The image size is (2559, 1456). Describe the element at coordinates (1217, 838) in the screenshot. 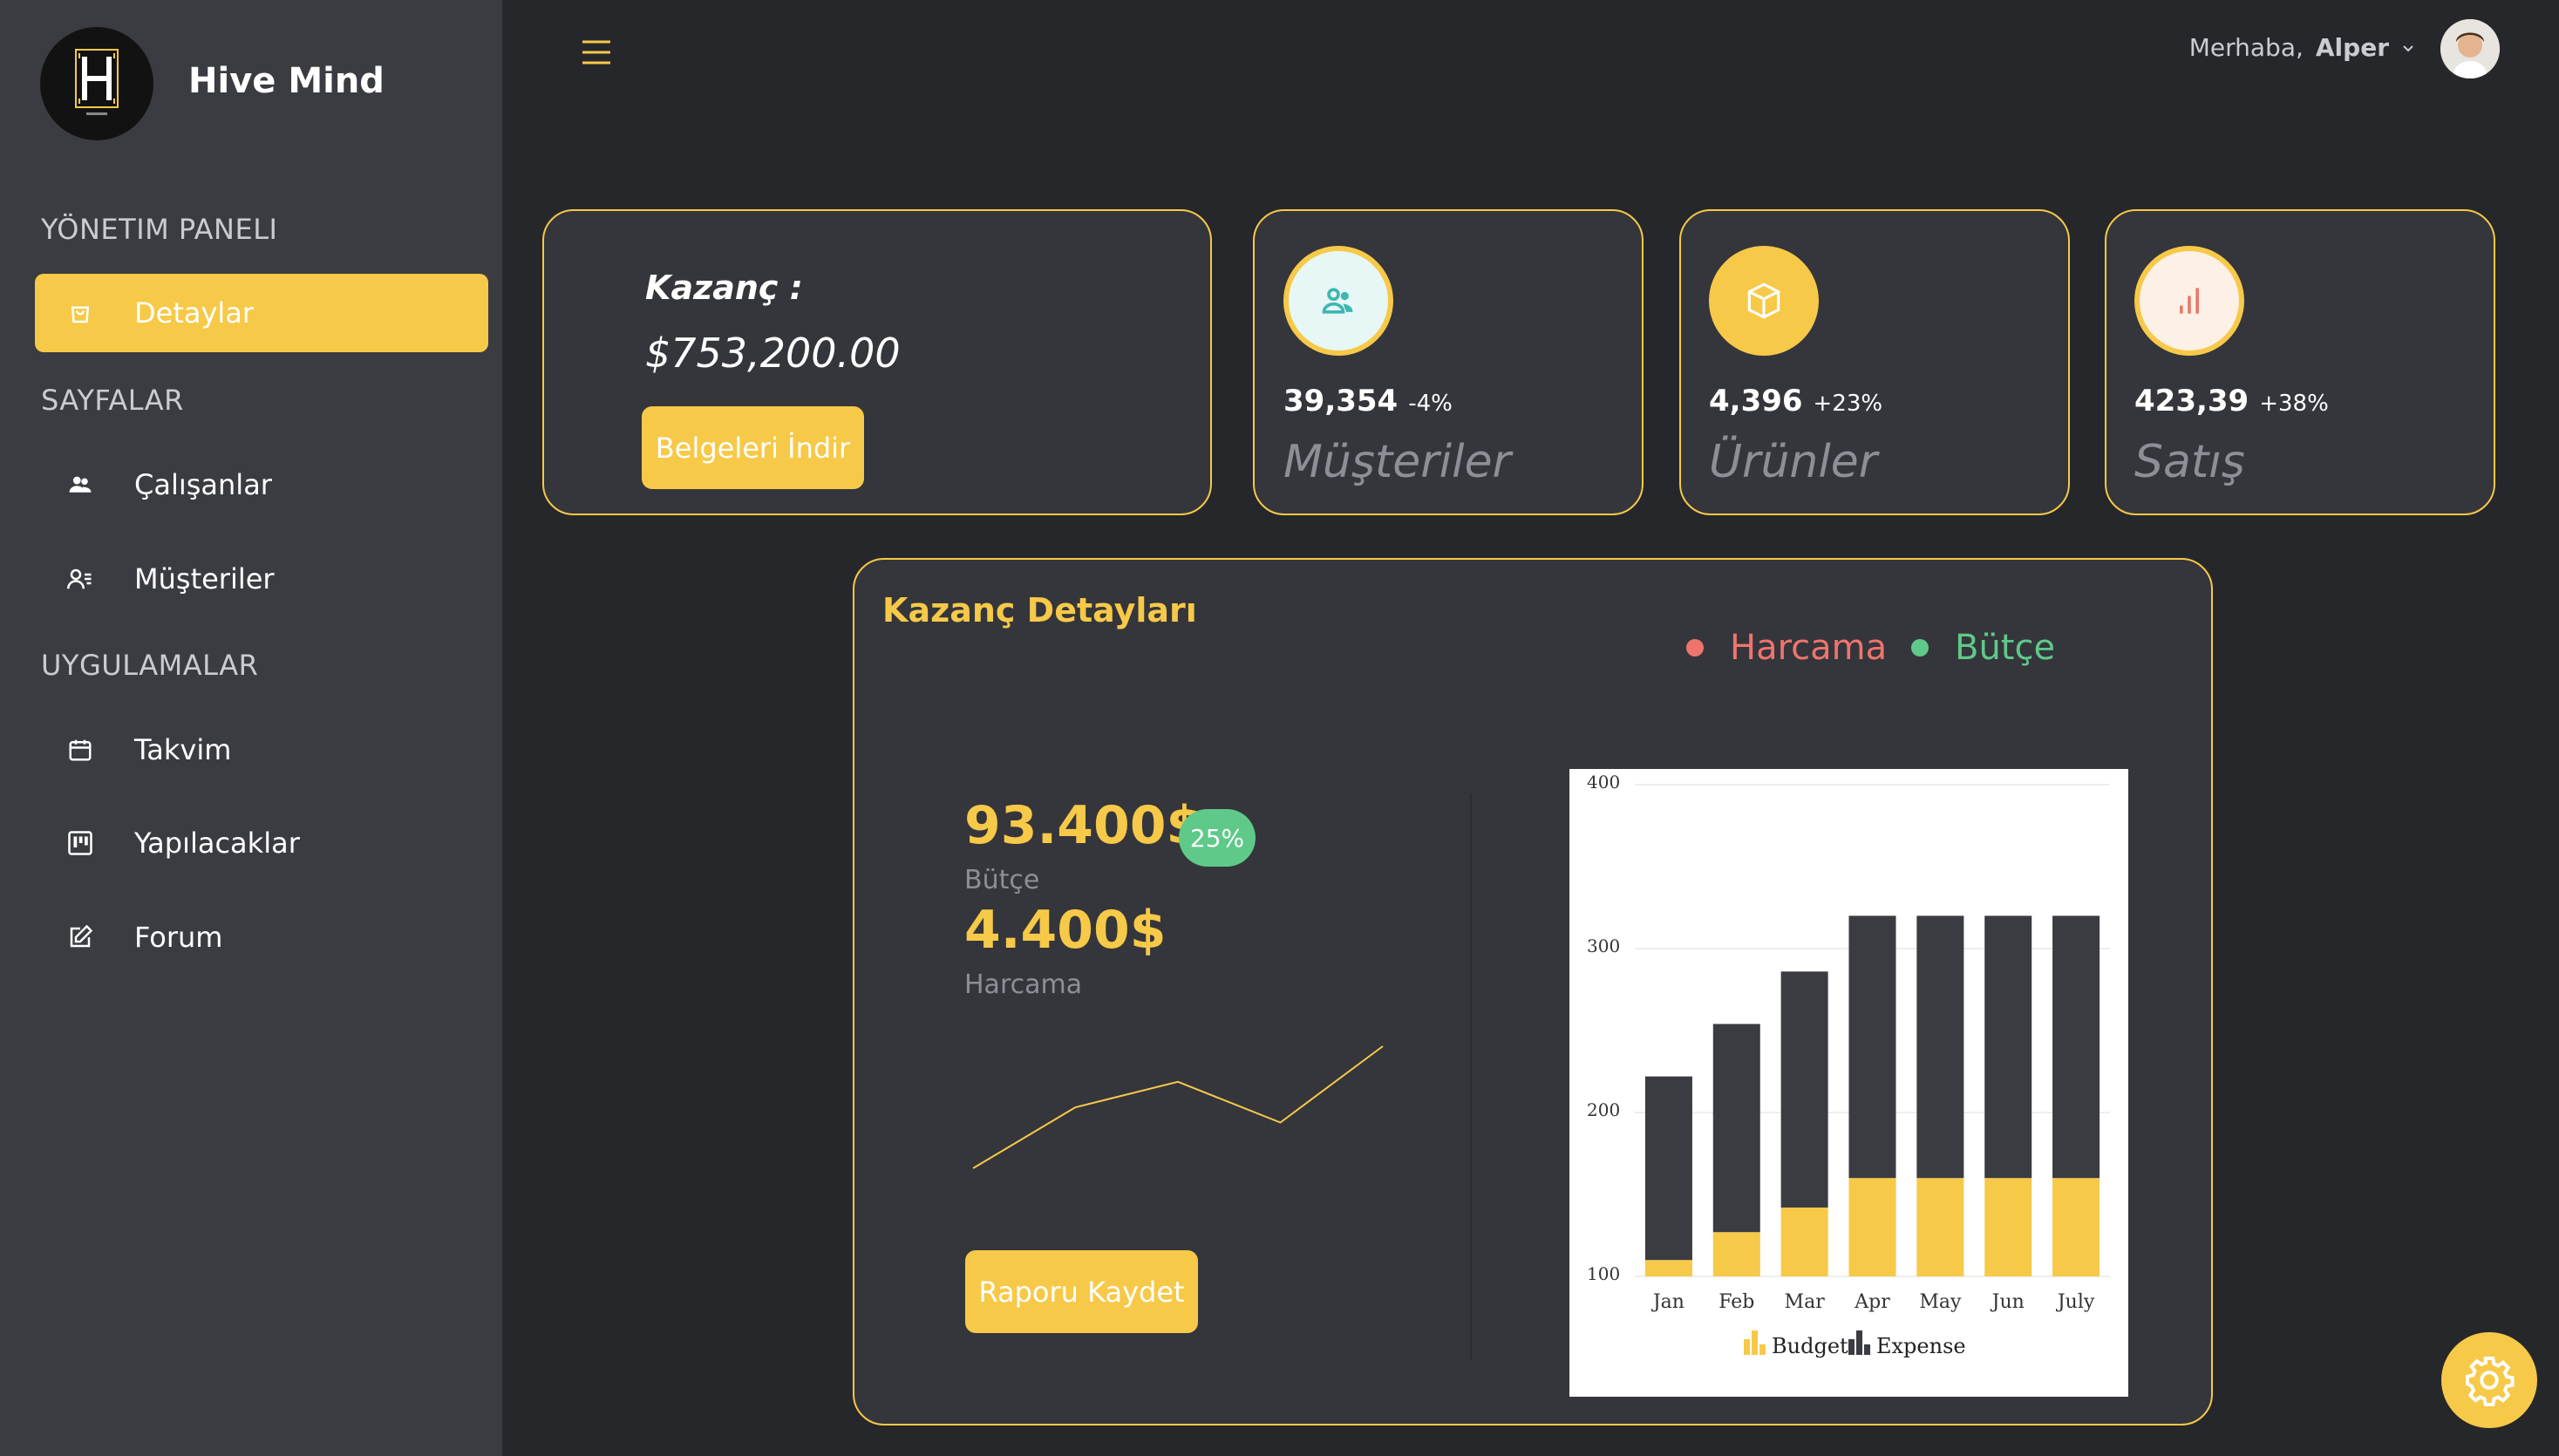

I see `budget-percent-badge: 25%` at that location.